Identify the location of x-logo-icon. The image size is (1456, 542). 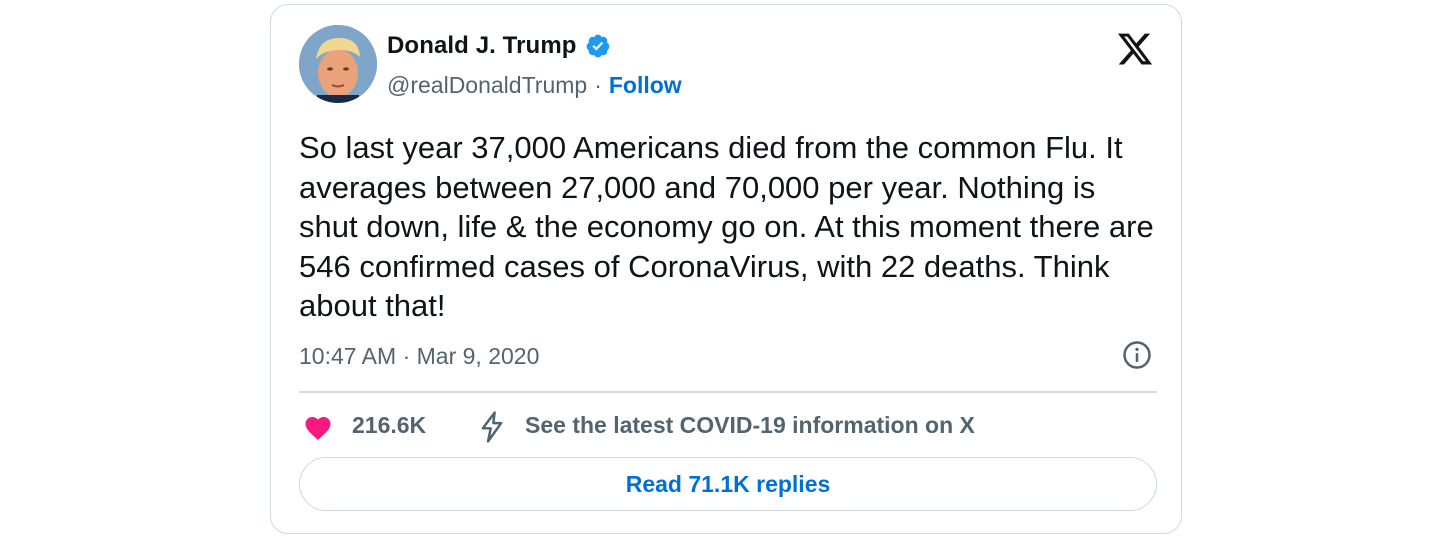
(1135, 49).